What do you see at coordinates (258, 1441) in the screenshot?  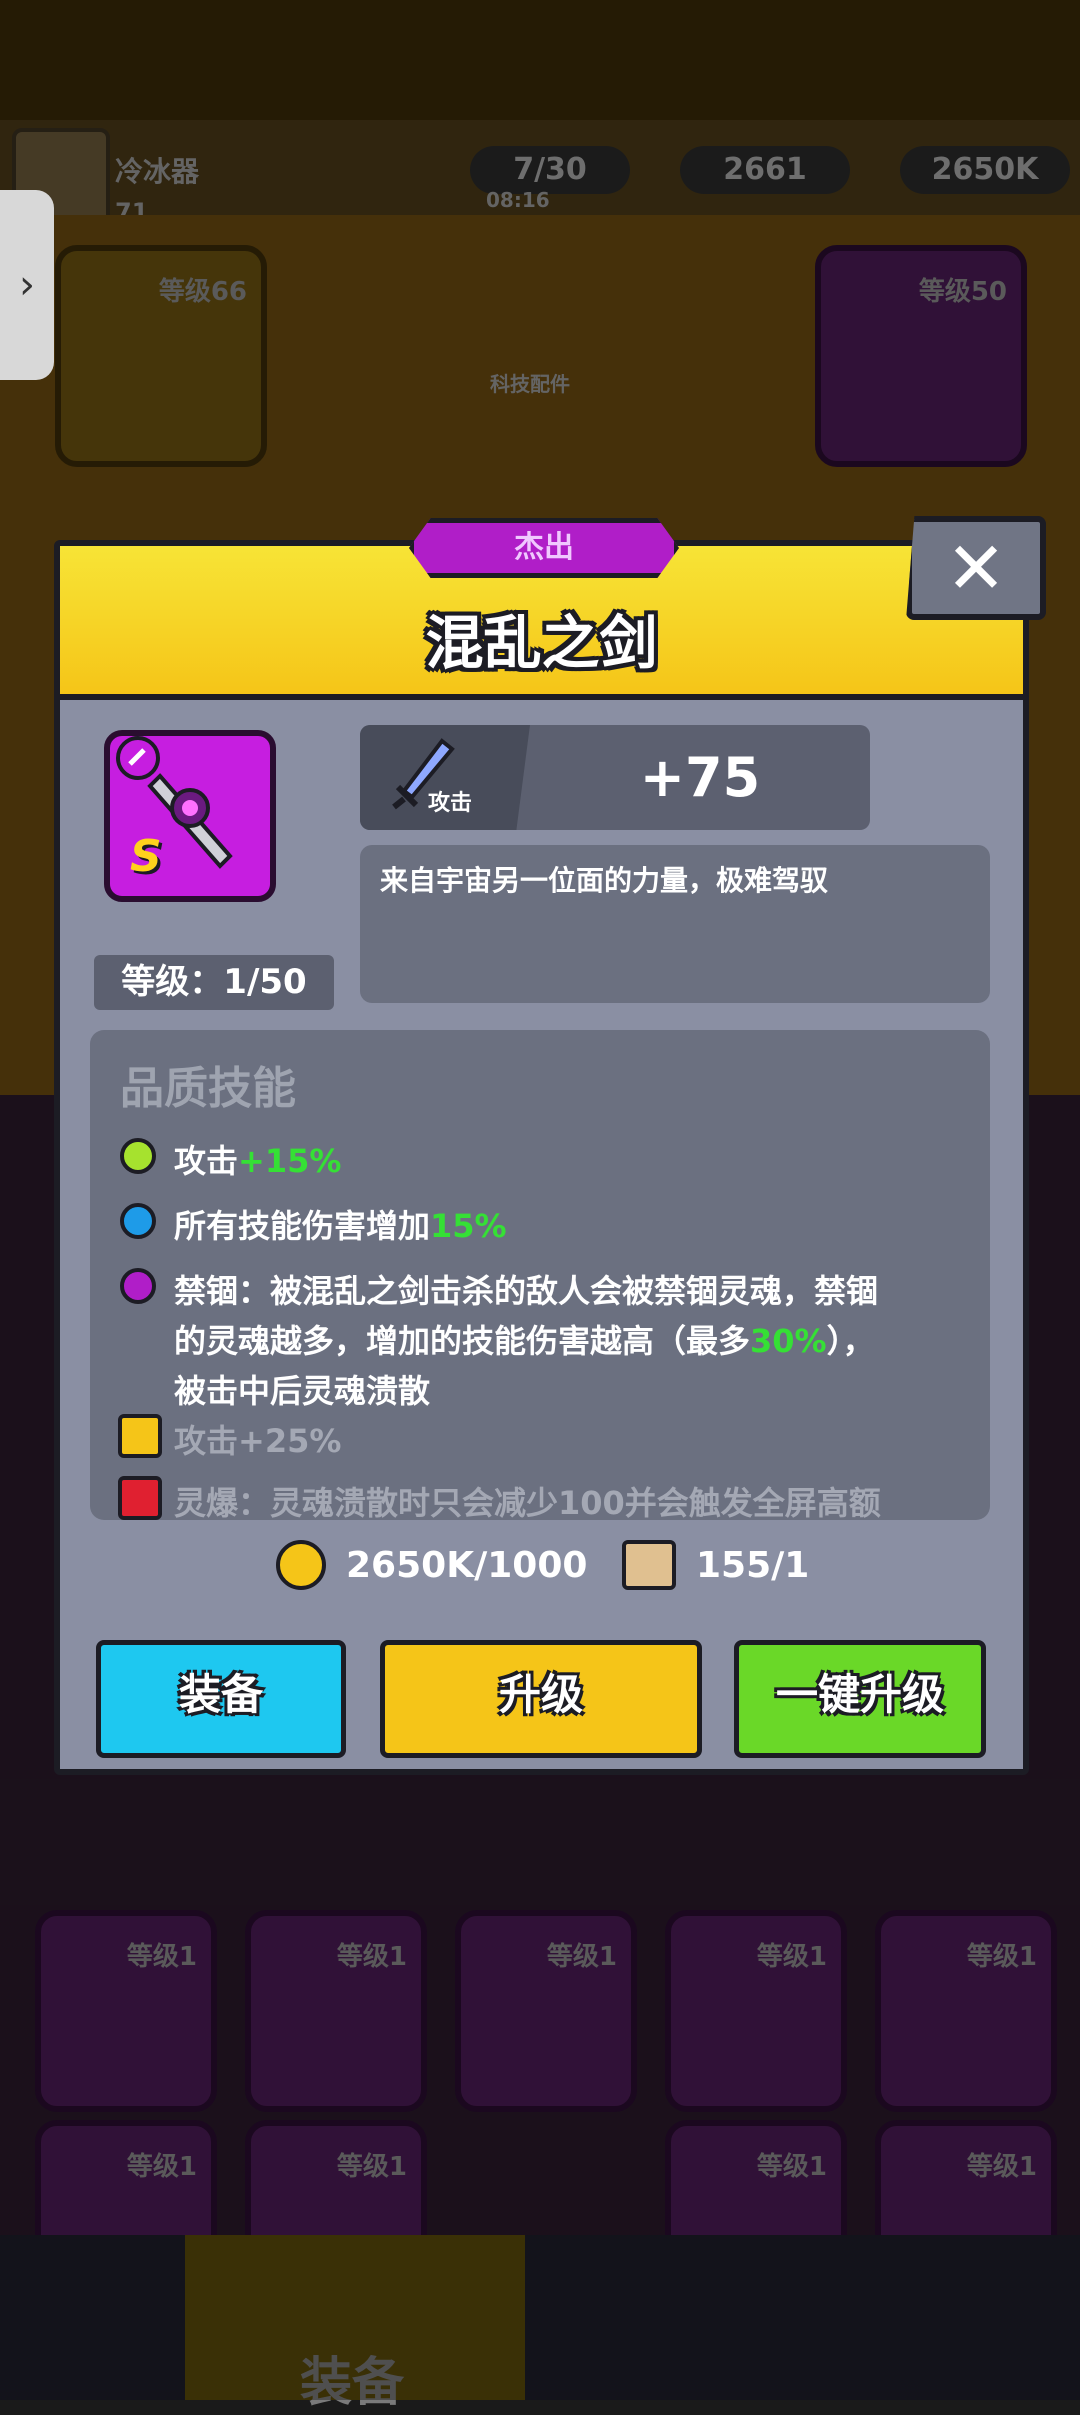 I see `skill-row-4-locked: 攻击+25%` at bounding box center [258, 1441].